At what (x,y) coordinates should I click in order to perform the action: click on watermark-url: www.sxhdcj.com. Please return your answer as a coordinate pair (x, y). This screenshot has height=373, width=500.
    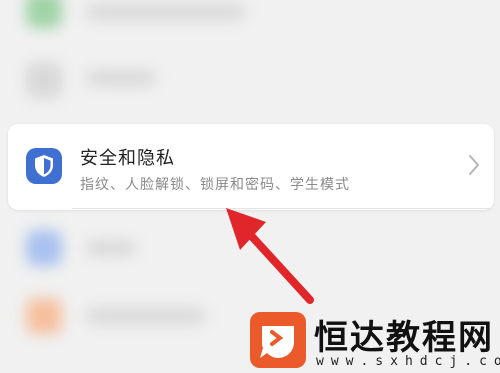
    Looking at the image, I should click on (408, 361).